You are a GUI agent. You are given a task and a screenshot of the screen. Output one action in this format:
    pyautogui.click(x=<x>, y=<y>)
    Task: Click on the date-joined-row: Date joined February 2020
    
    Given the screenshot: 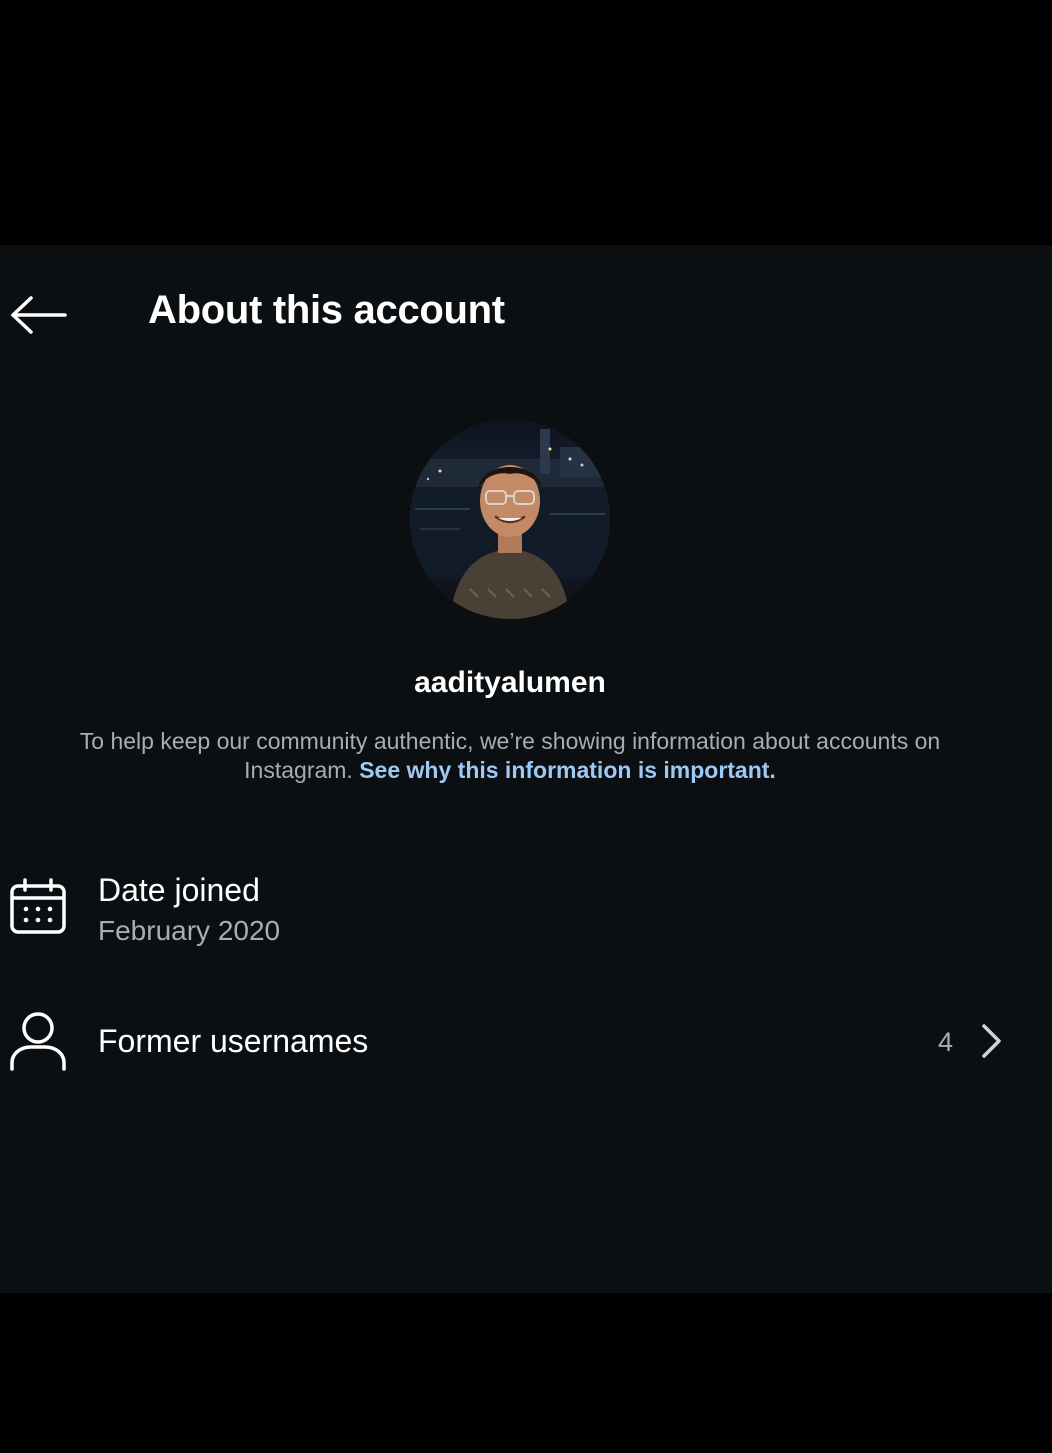 What is the action you would take?
    pyautogui.click(x=526, y=915)
    